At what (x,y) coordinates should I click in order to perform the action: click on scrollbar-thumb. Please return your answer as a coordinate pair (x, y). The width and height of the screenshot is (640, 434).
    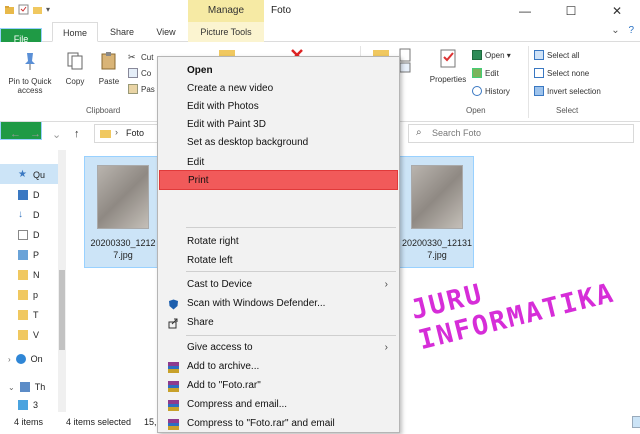
    Looking at the image, I should click on (62, 310).